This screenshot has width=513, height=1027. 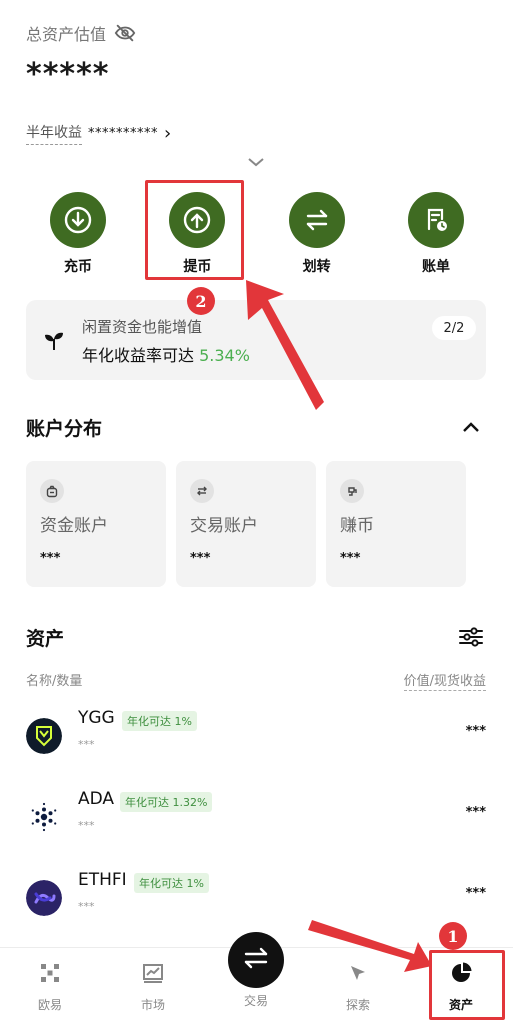 I want to click on quick-actions: 充币 提币 划转 账单, so click(x=257, y=234).